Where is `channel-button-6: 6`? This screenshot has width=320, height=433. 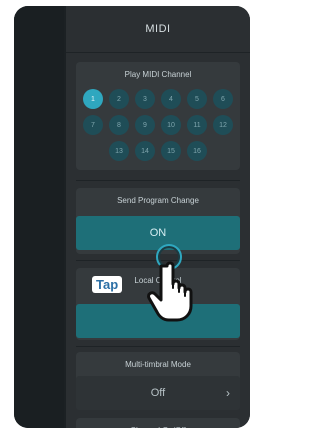
channel-button-6: 6 is located at coordinates (223, 99).